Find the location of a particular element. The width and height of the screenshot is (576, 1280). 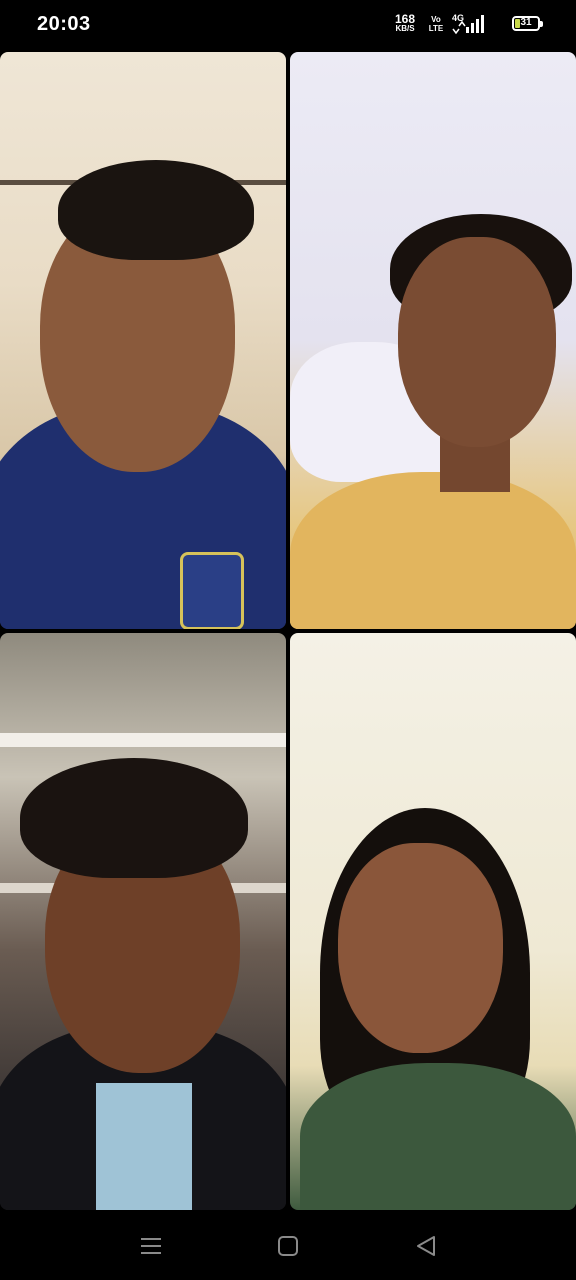

battery-icon: 31 is located at coordinates (527, 23).